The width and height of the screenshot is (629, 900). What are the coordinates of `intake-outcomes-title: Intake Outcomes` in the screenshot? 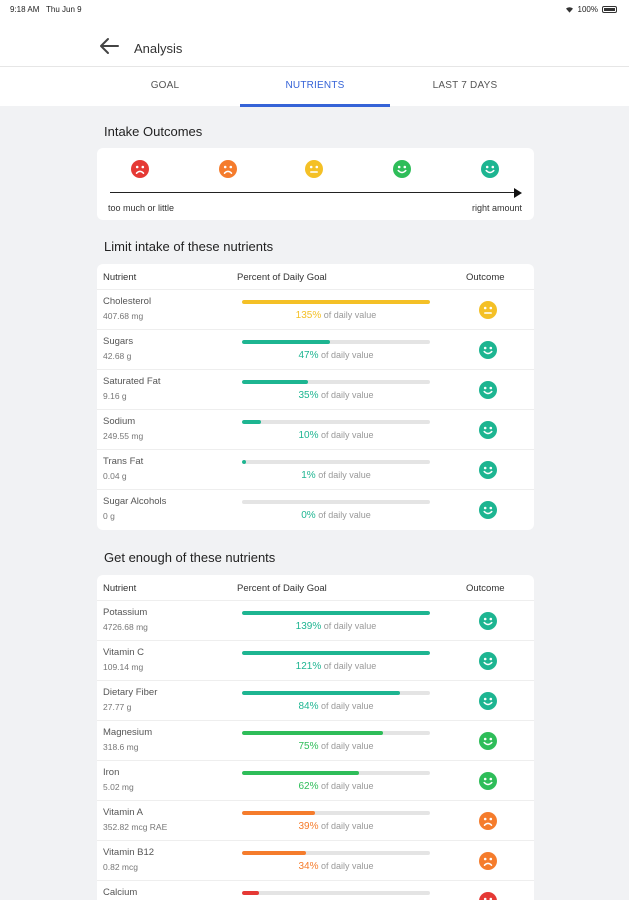 It's located at (153, 131).